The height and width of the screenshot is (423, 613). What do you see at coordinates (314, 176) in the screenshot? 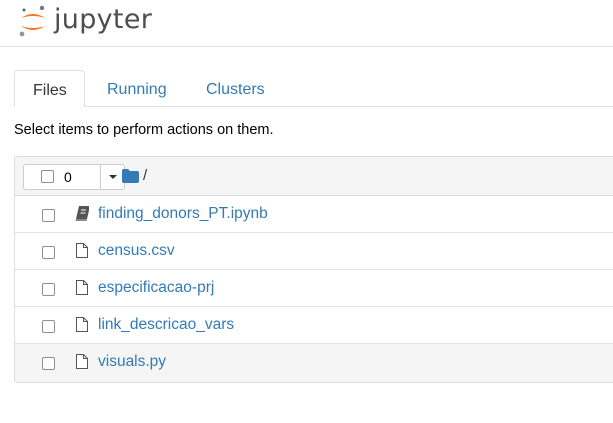
I see `list-header: 0 /` at bounding box center [314, 176].